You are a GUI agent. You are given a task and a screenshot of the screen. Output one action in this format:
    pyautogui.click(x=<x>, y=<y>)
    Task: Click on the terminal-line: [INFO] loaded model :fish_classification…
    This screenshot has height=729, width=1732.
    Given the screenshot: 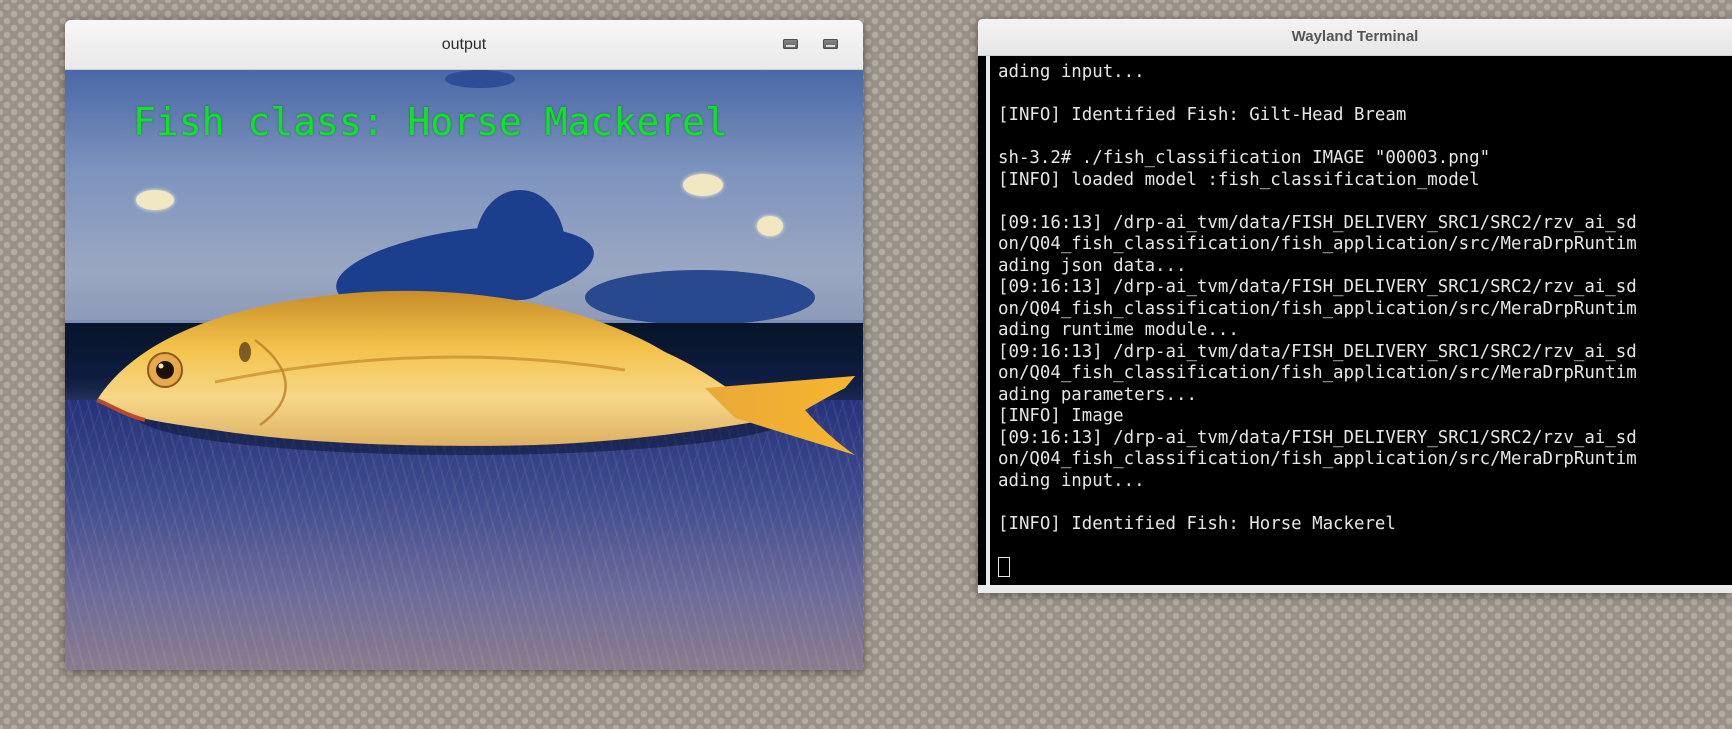 What is the action you would take?
    pyautogui.click(x=1239, y=179)
    